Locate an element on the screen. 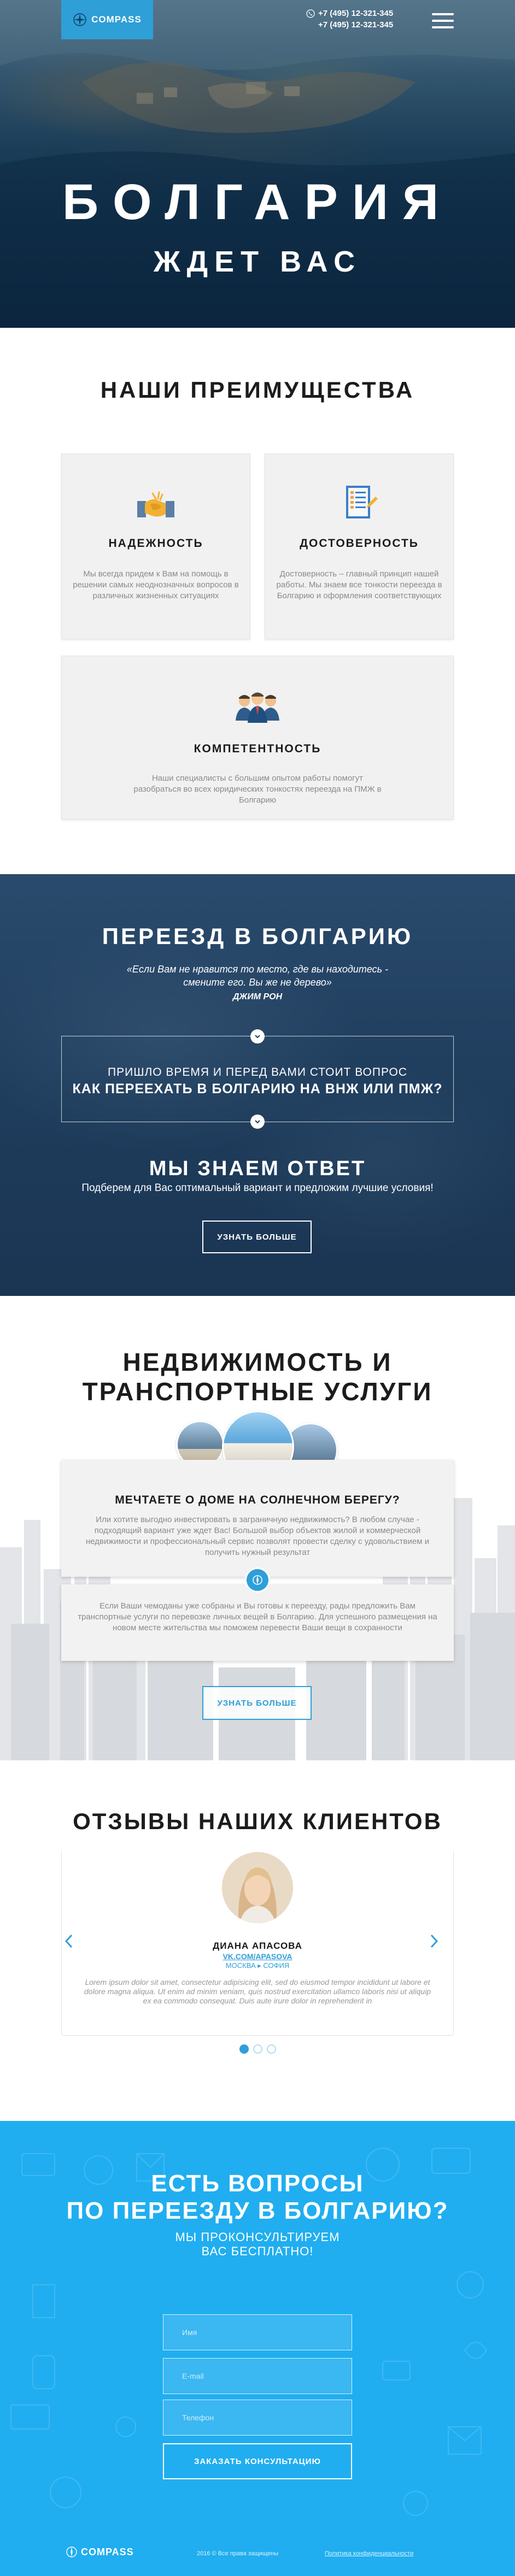 The image size is (515, 2576). advantage-title: НАДЕЖНОСТЬ is located at coordinates (155, 543).